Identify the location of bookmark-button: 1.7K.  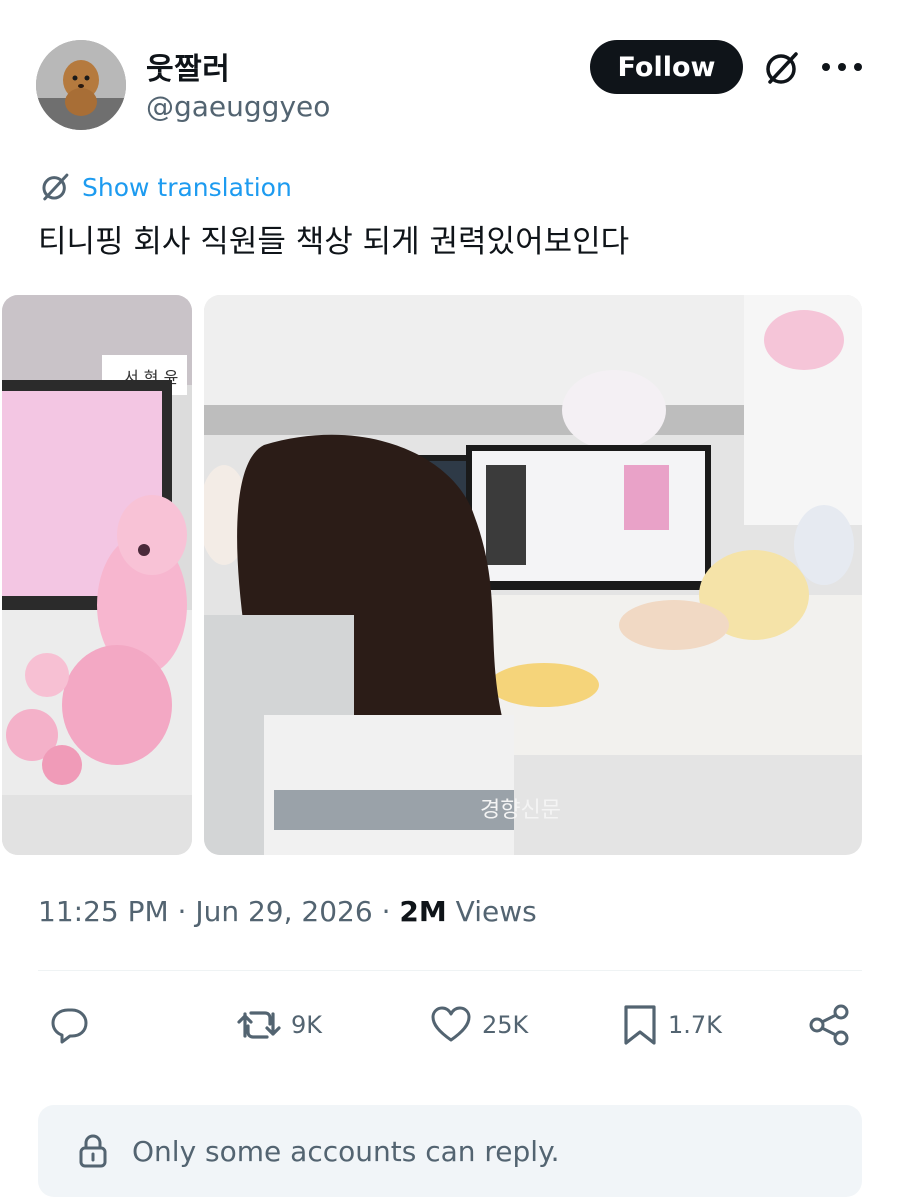
(671, 1025).